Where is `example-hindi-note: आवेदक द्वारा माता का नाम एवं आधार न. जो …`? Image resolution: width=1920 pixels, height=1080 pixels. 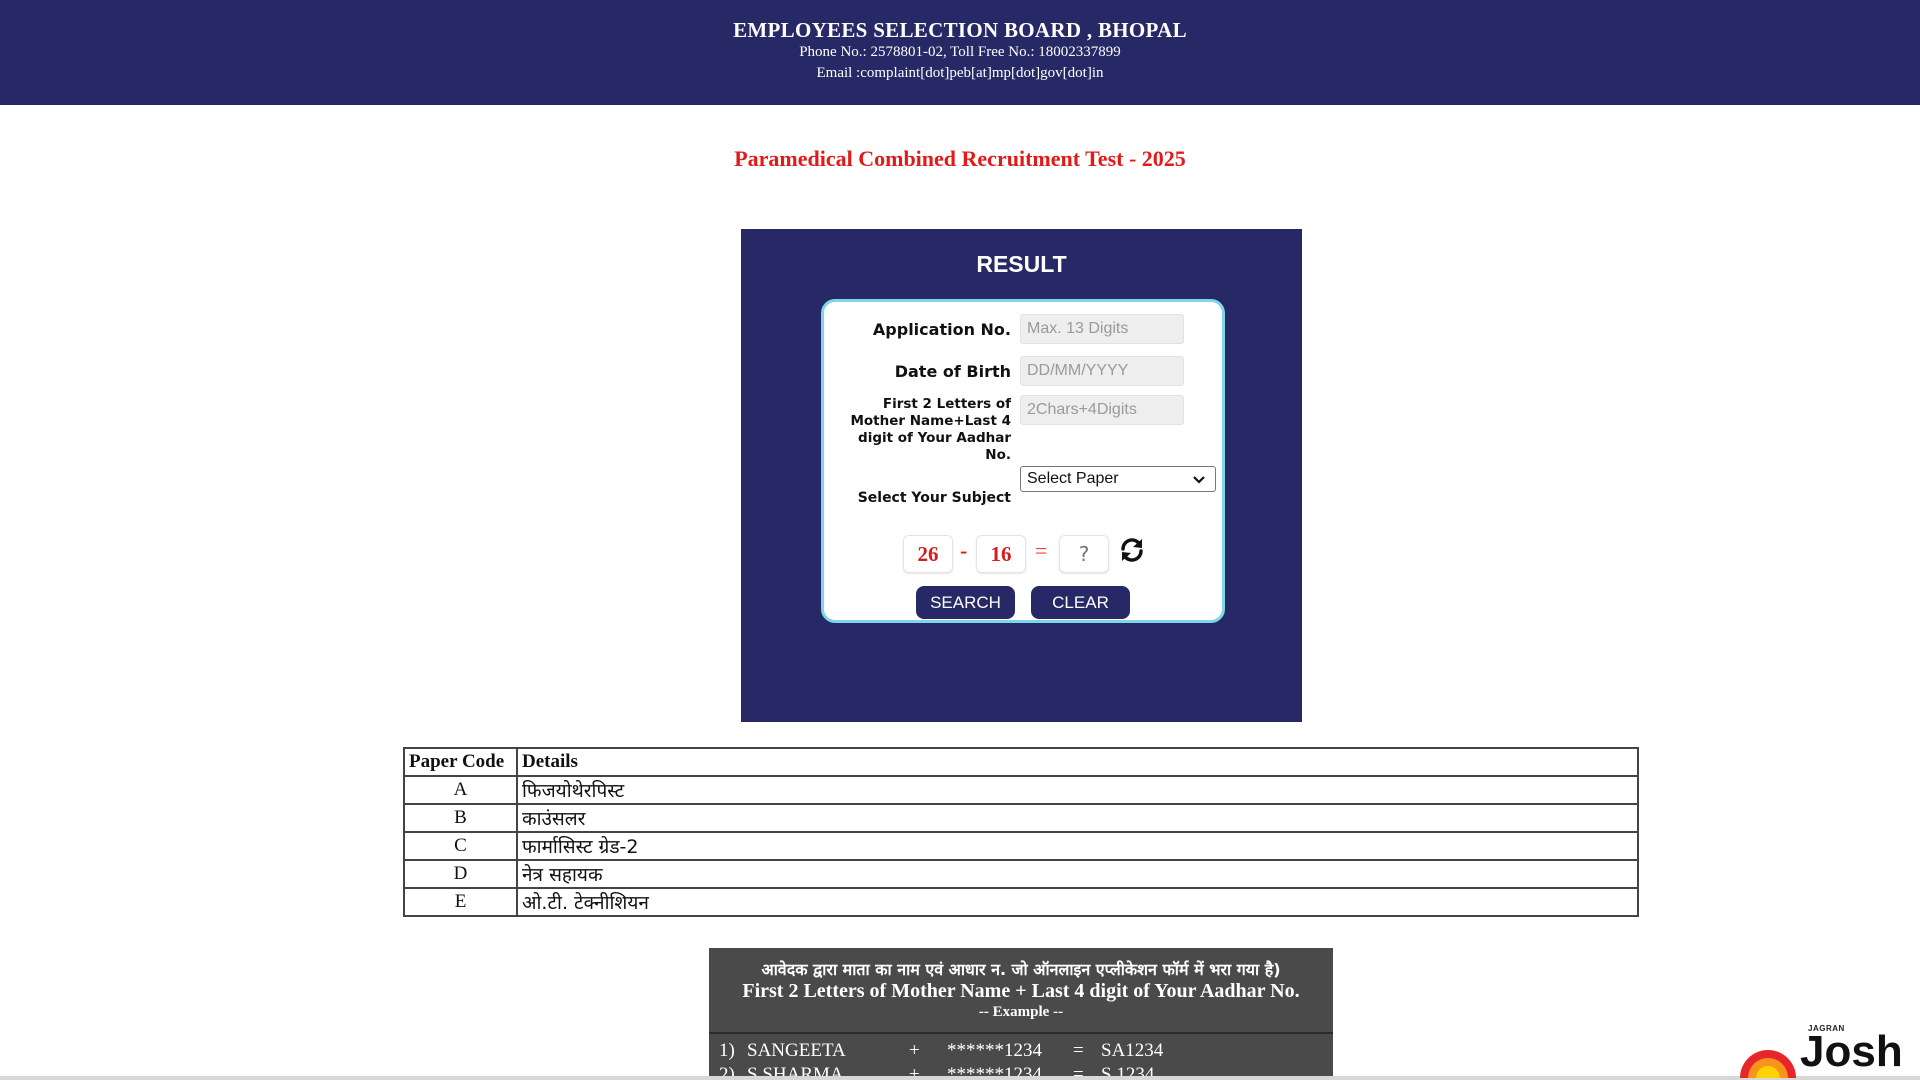
example-hindi-note: आवेदक द्वारा माता का नाम एवं आधार न. जो … is located at coordinates (1021, 969).